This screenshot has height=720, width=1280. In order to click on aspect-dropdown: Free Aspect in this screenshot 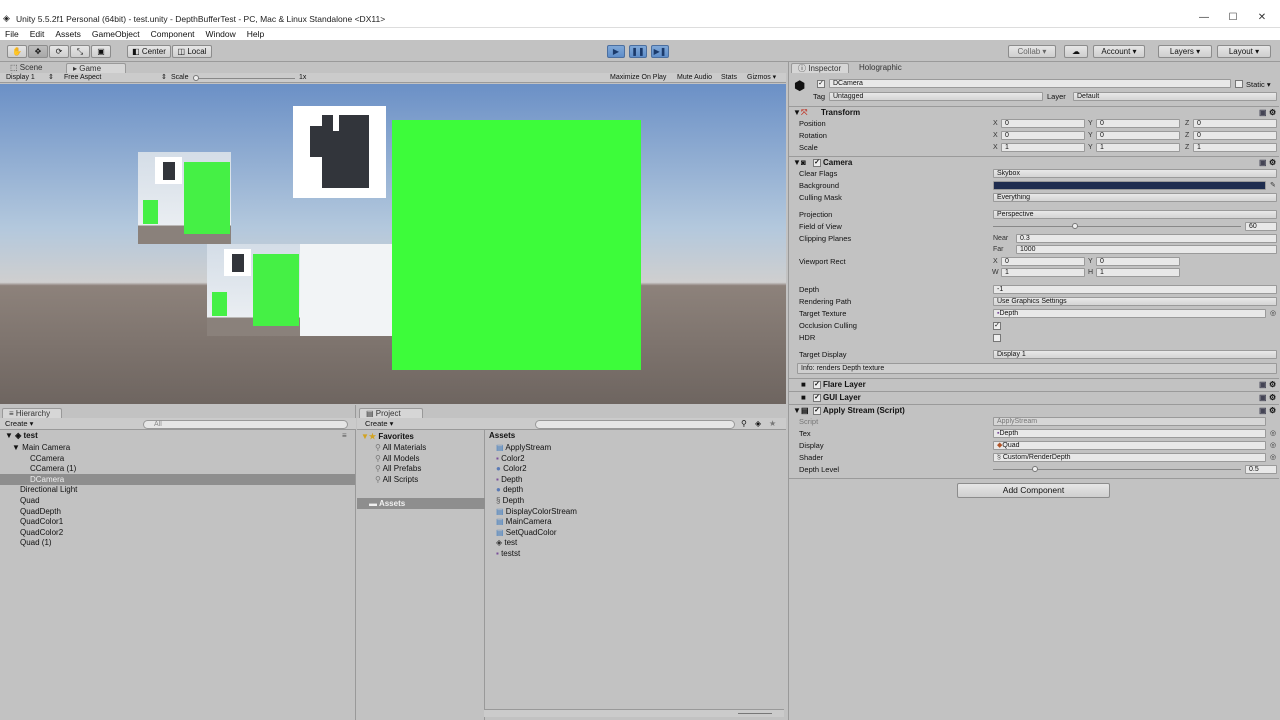, I will do `click(82, 78)`.